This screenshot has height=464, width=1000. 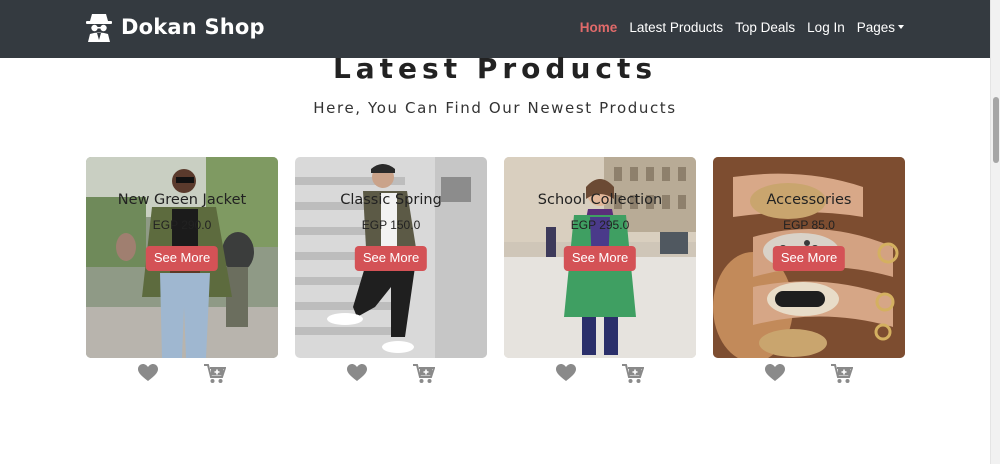 What do you see at coordinates (600, 200) in the screenshot?
I see `product-name: School Collection` at bounding box center [600, 200].